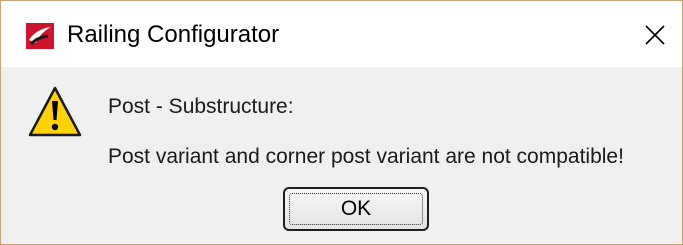  I want to click on close-button, so click(655, 35).